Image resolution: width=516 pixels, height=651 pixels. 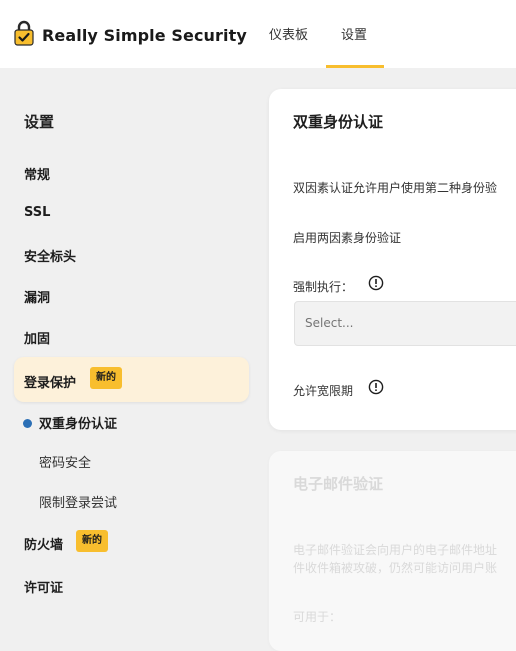 I want to click on enable-two-factor-label: 启用两因素身份验证, so click(x=347, y=238).